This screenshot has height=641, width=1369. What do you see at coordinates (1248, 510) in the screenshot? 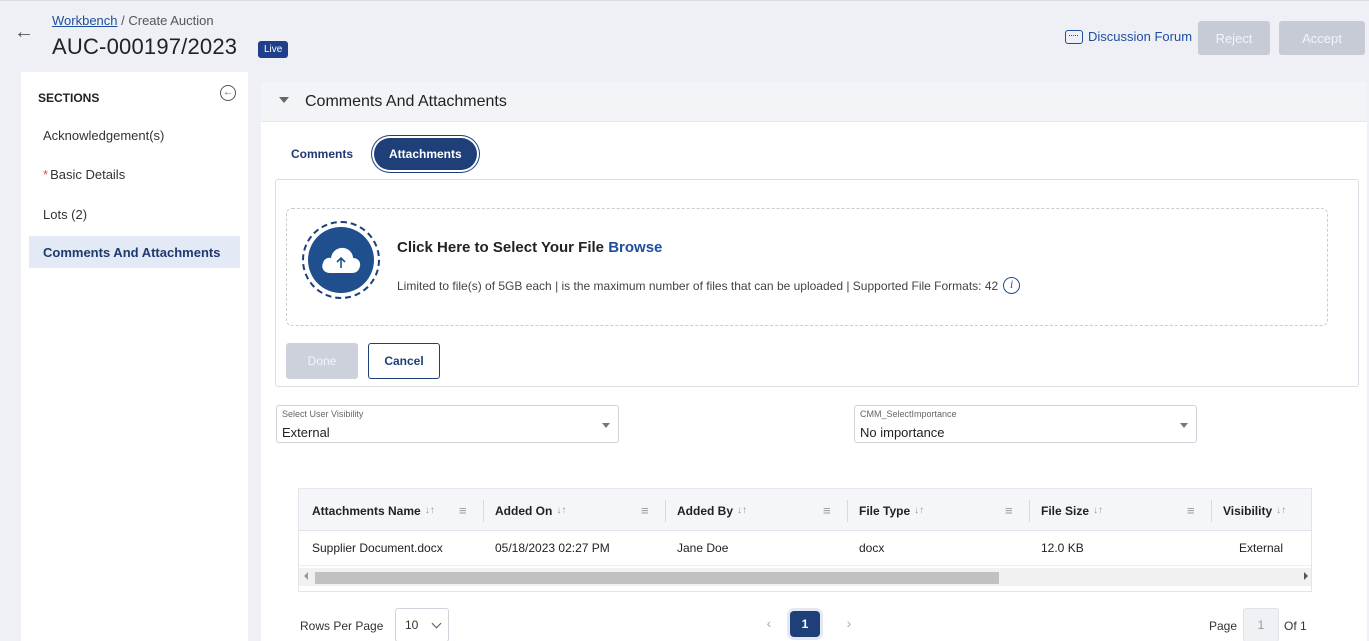
I see `column-label: Visibility` at bounding box center [1248, 510].